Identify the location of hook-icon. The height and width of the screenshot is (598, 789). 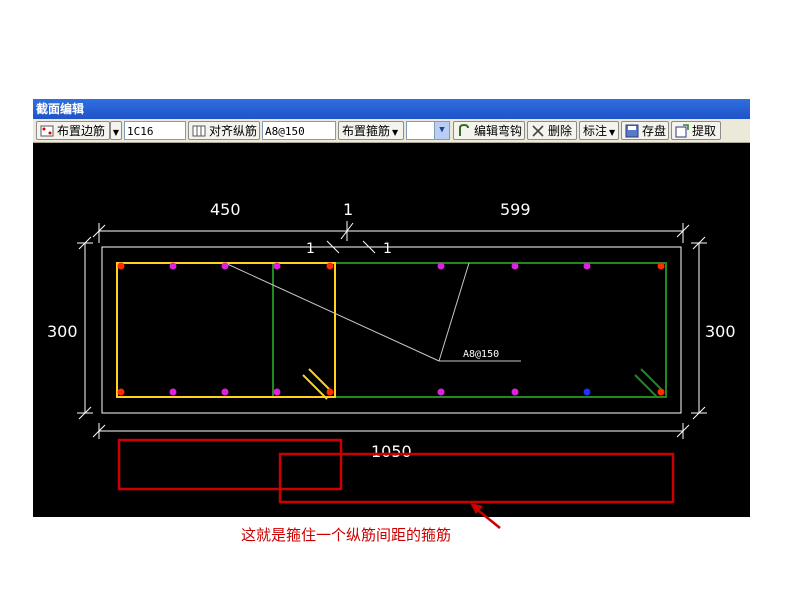
(464, 130).